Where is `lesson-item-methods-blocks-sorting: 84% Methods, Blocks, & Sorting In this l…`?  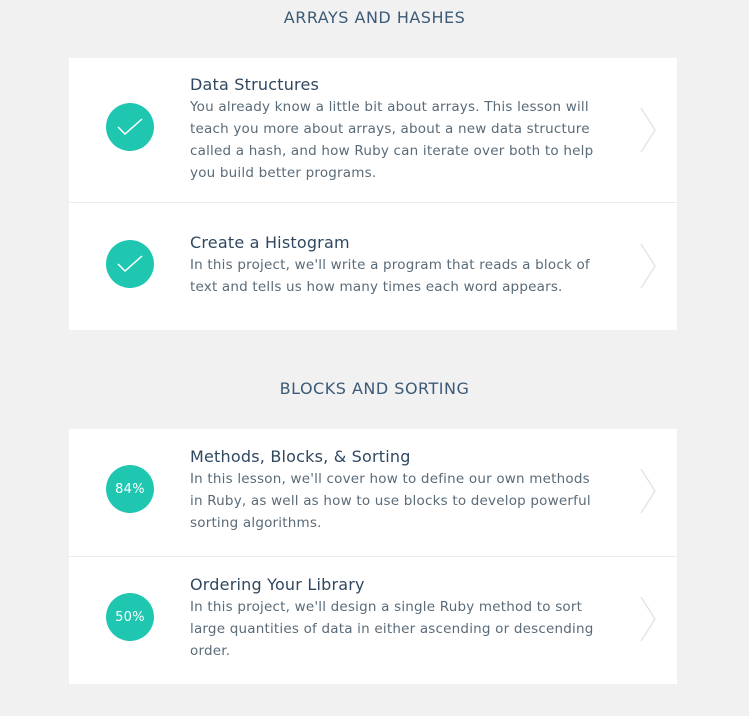
lesson-item-methods-blocks-sorting: 84% Methods, Blocks, & Sorting In this l… is located at coordinates (373, 493).